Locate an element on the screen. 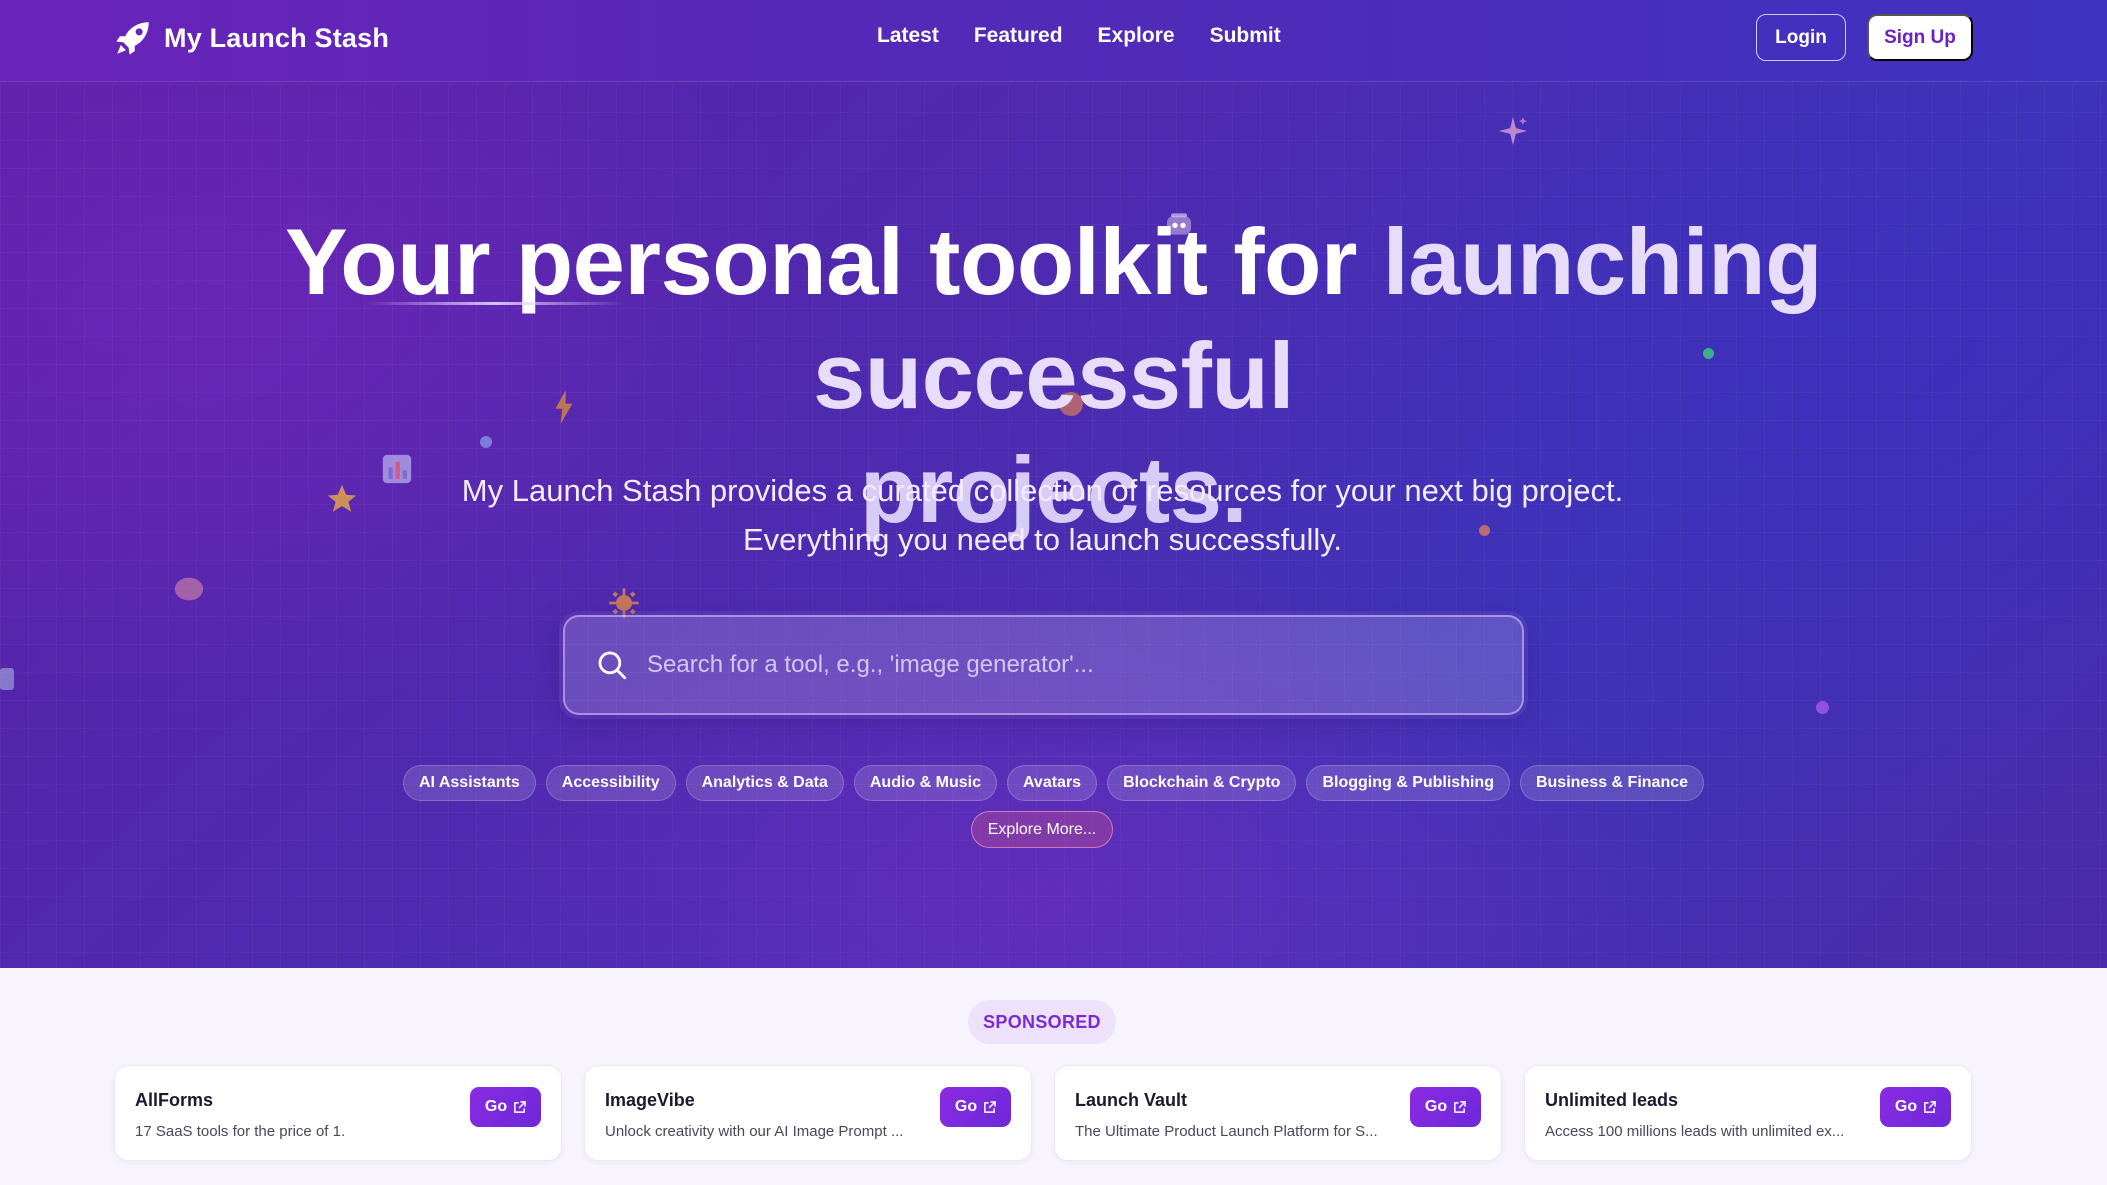  card-title: Unlimited leads is located at coordinates (1612, 1100).